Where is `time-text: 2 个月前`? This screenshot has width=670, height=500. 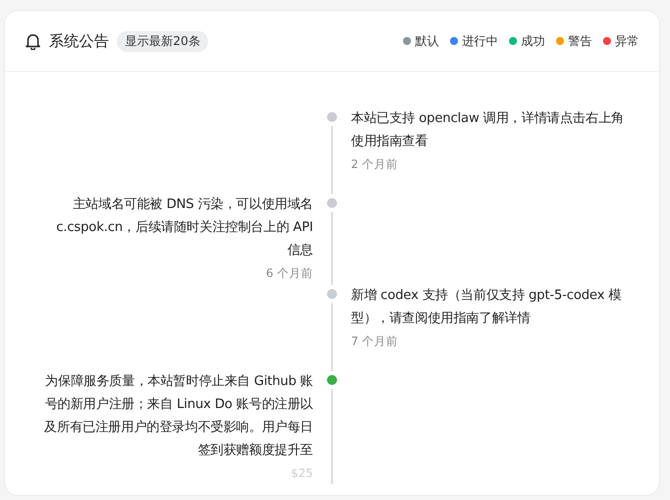
time-text: 2 个月前 is located at coordinates (375, 164).